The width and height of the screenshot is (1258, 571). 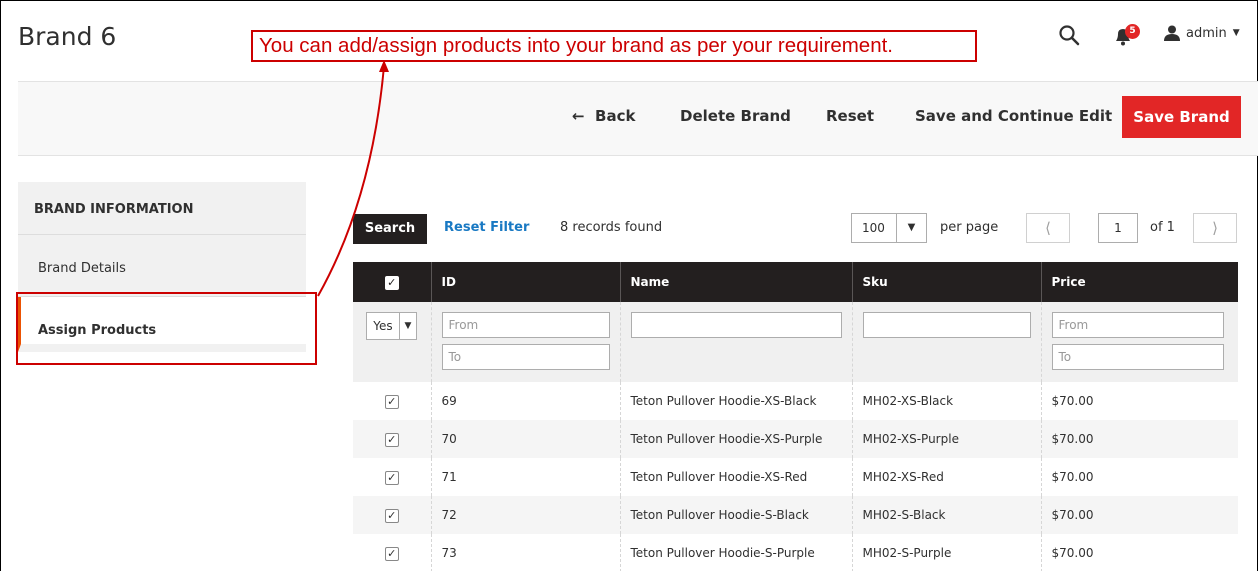 What do you see at coordinates (525, 552) in the screenshot?
I see `cell-id: 73` at bounding box center [525, 552].